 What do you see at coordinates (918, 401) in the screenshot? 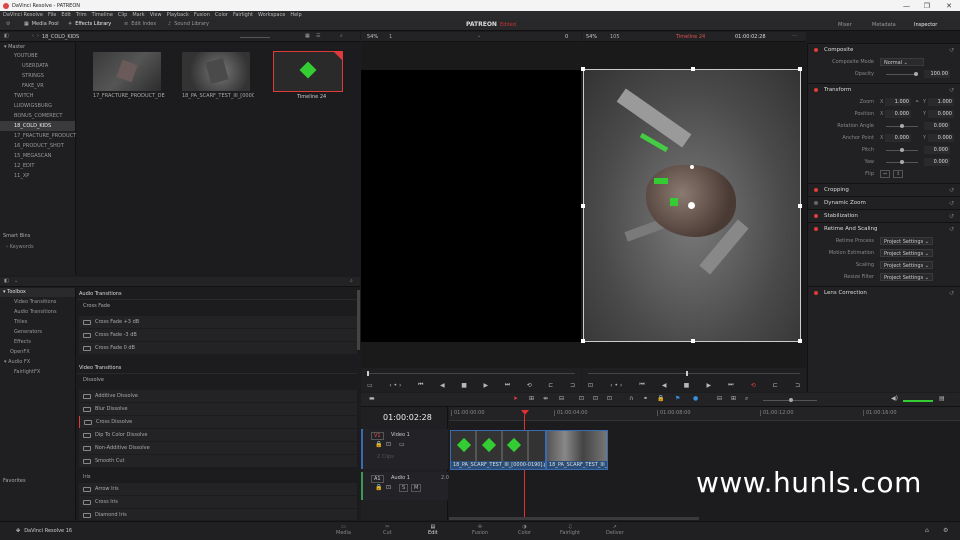
I see `volume-slider` at bounding box center [918, 401].